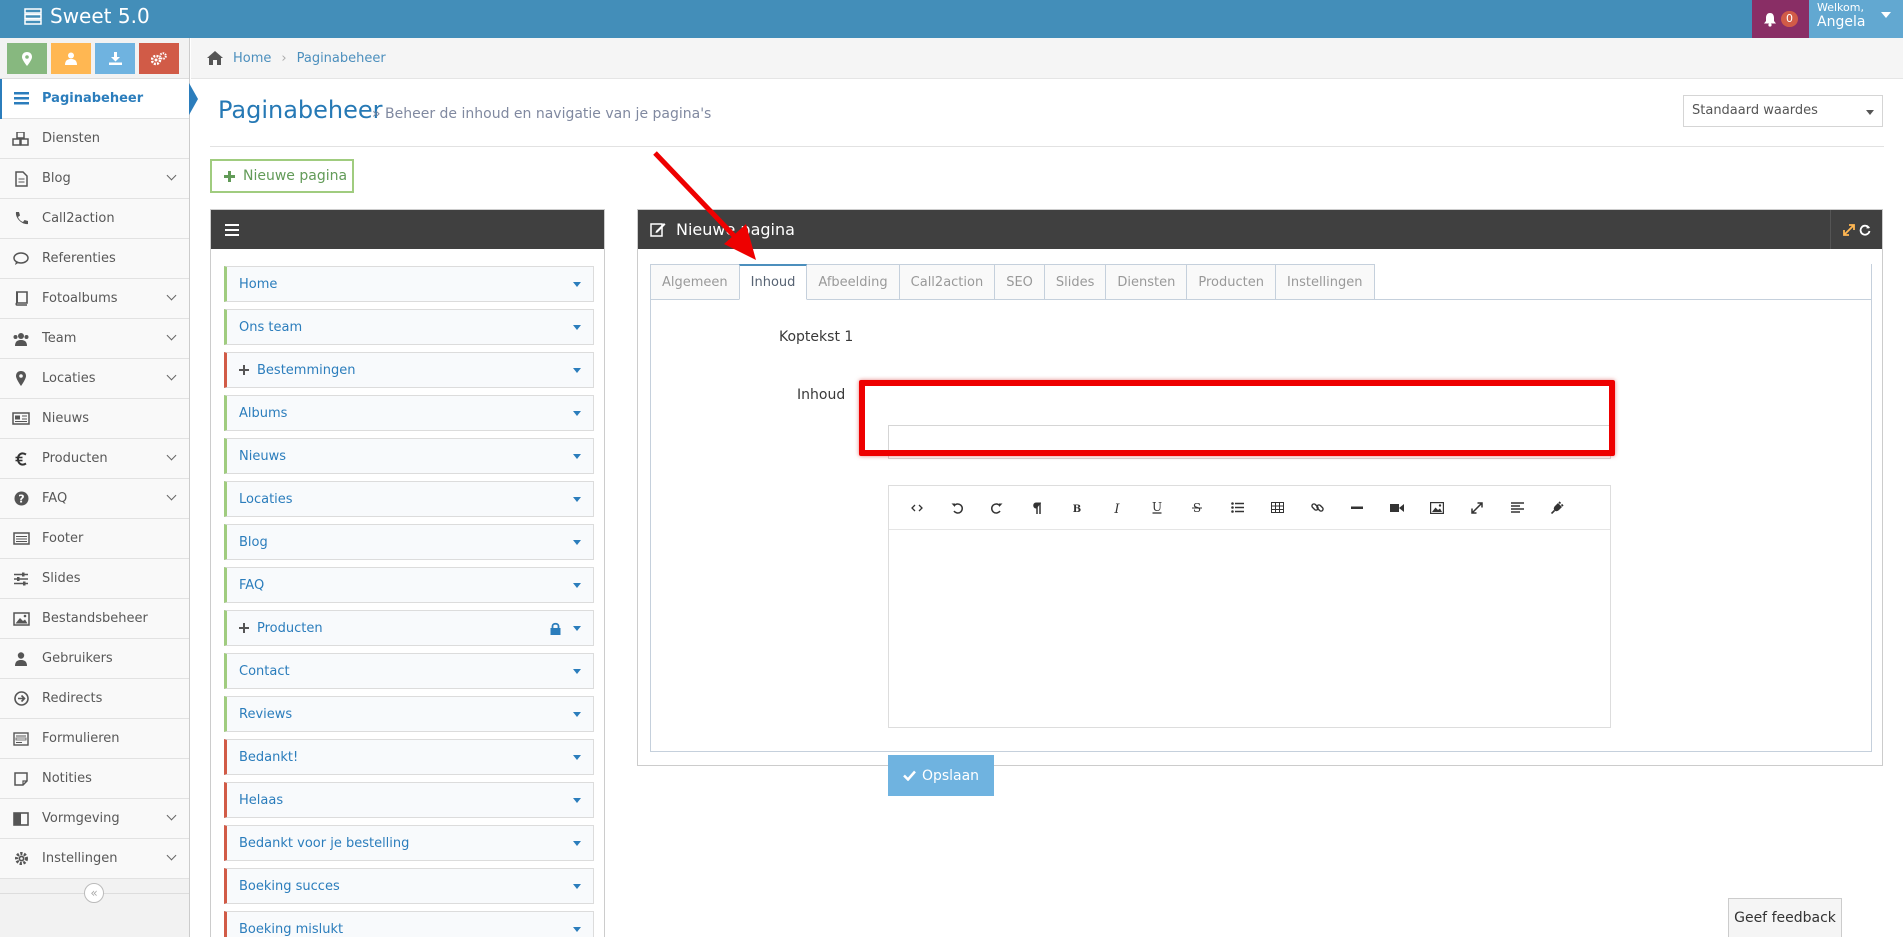 Image resolution: width=1903 pixels, height=937 pixels. I want to click on page-tree-item: Reviews, so click(409, 714).